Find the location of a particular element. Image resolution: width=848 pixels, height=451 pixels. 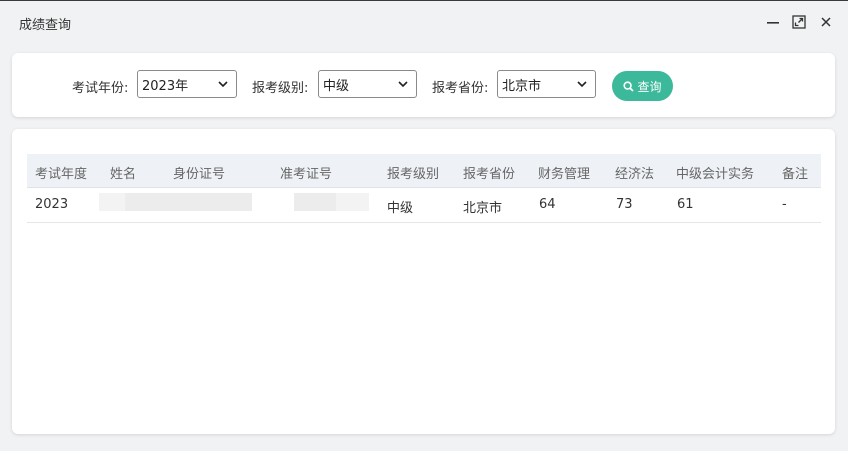

query-button: 查询 is located at coordinates (642, 86).